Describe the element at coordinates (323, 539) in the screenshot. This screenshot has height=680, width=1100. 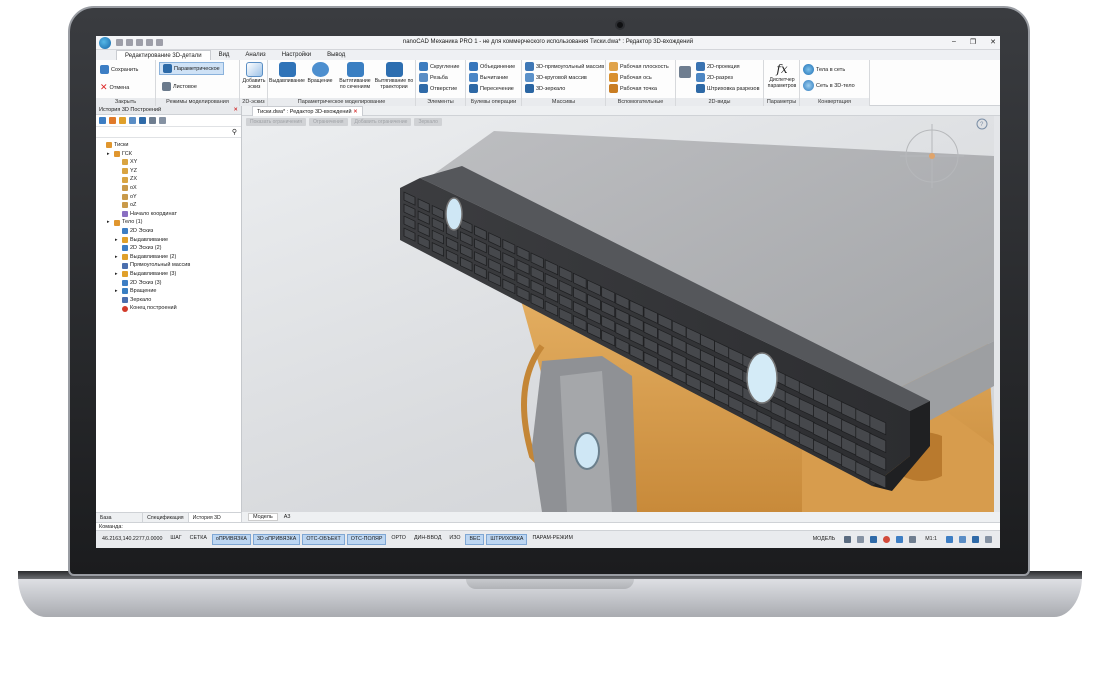
I see `status-toggle: ОТС-ОБЪЕКТ` at that location.